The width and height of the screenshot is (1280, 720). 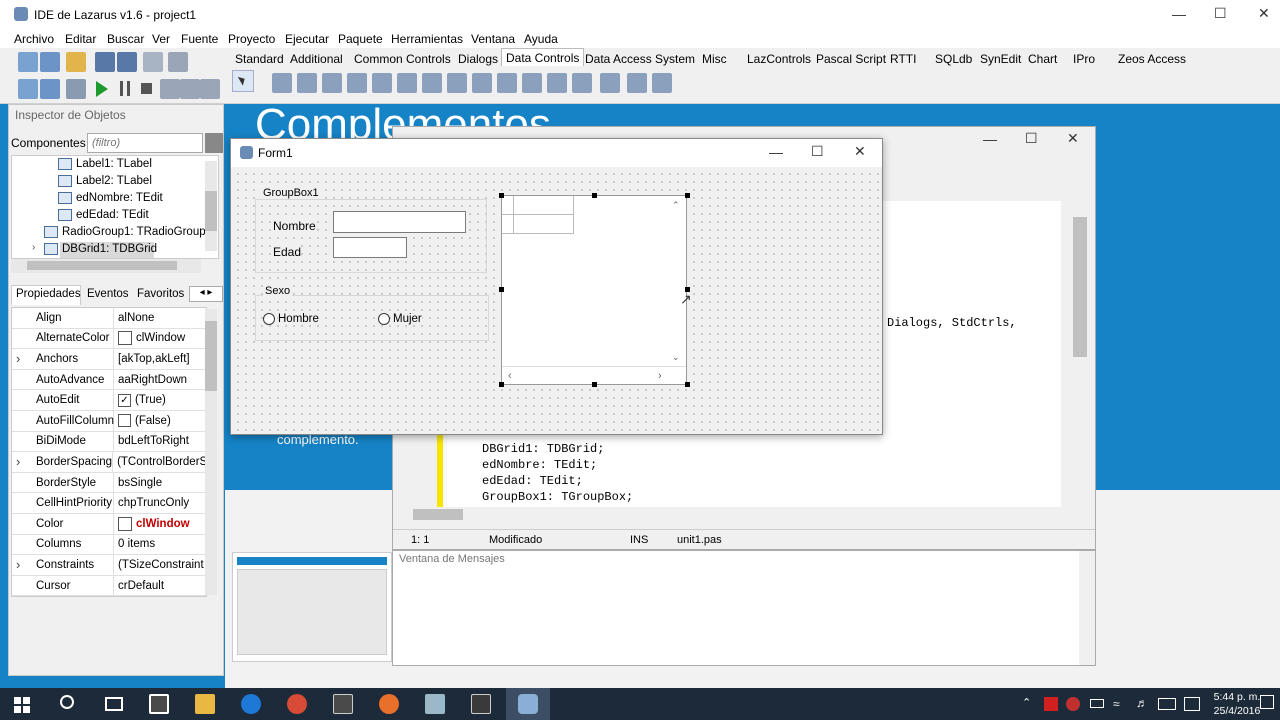 What do you see at coordinates (269, 319) in the screenshot?
I see `radio-hombre-circle` at bounding box center [269, 319].